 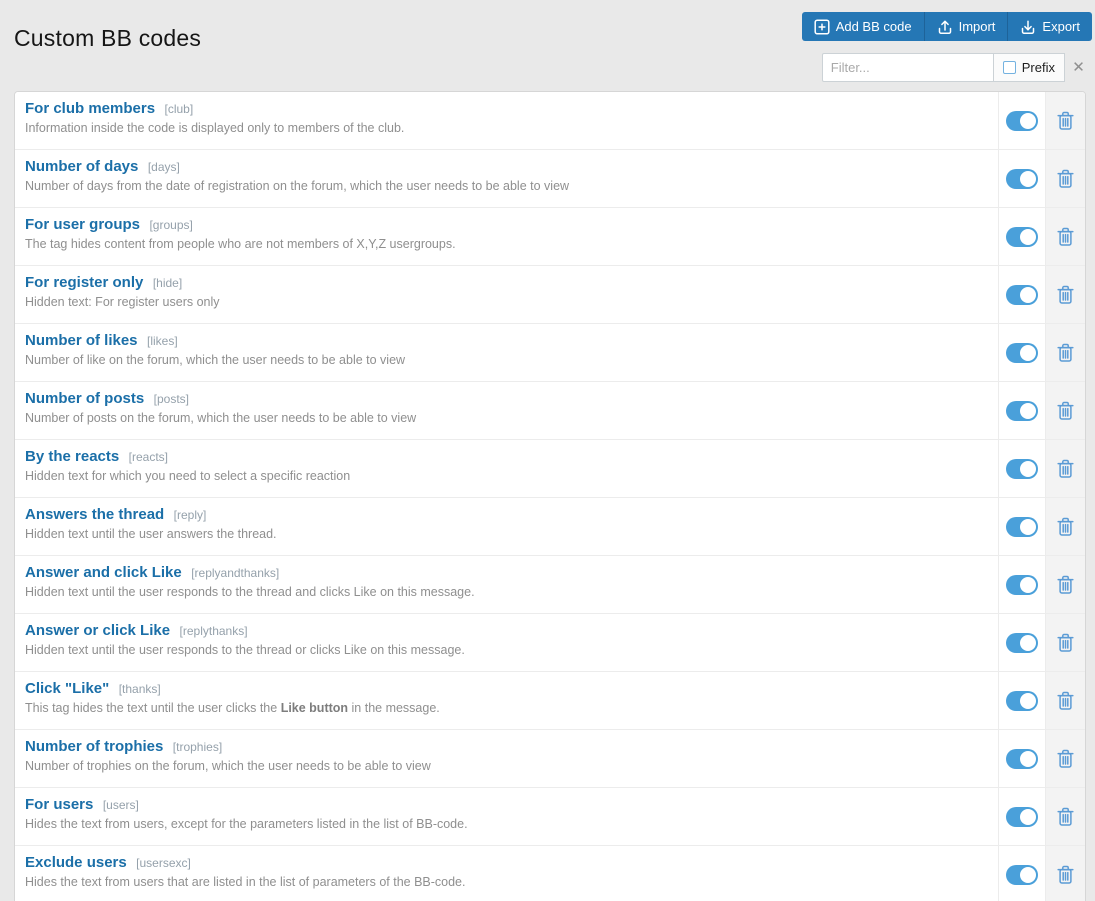 I want to click on export-button: Export, so click(x=1049, y=26).